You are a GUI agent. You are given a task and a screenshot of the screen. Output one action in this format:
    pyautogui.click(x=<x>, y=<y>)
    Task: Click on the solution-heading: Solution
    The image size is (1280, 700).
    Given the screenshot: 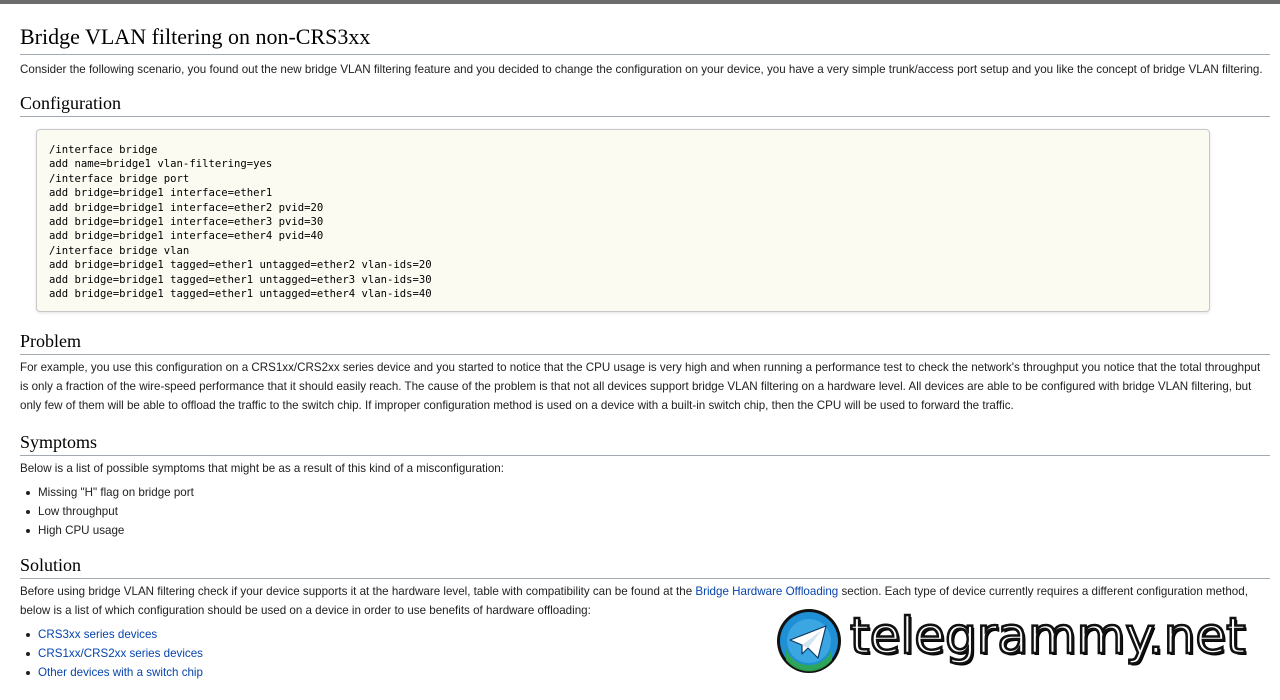 What is the action you would take?
    pyautogui.click(x=645, y=566)
    